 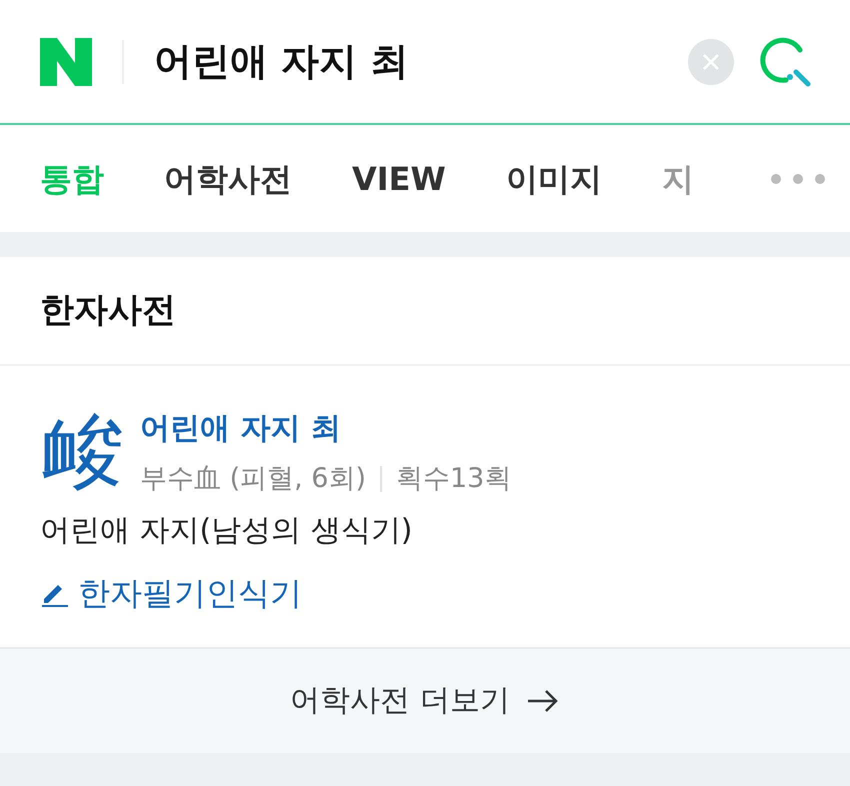 What do you see at coordinates (425, 699) in the screenshot?
I see `more-button: 어학사전 더보기` at bounding box center [425, 699].